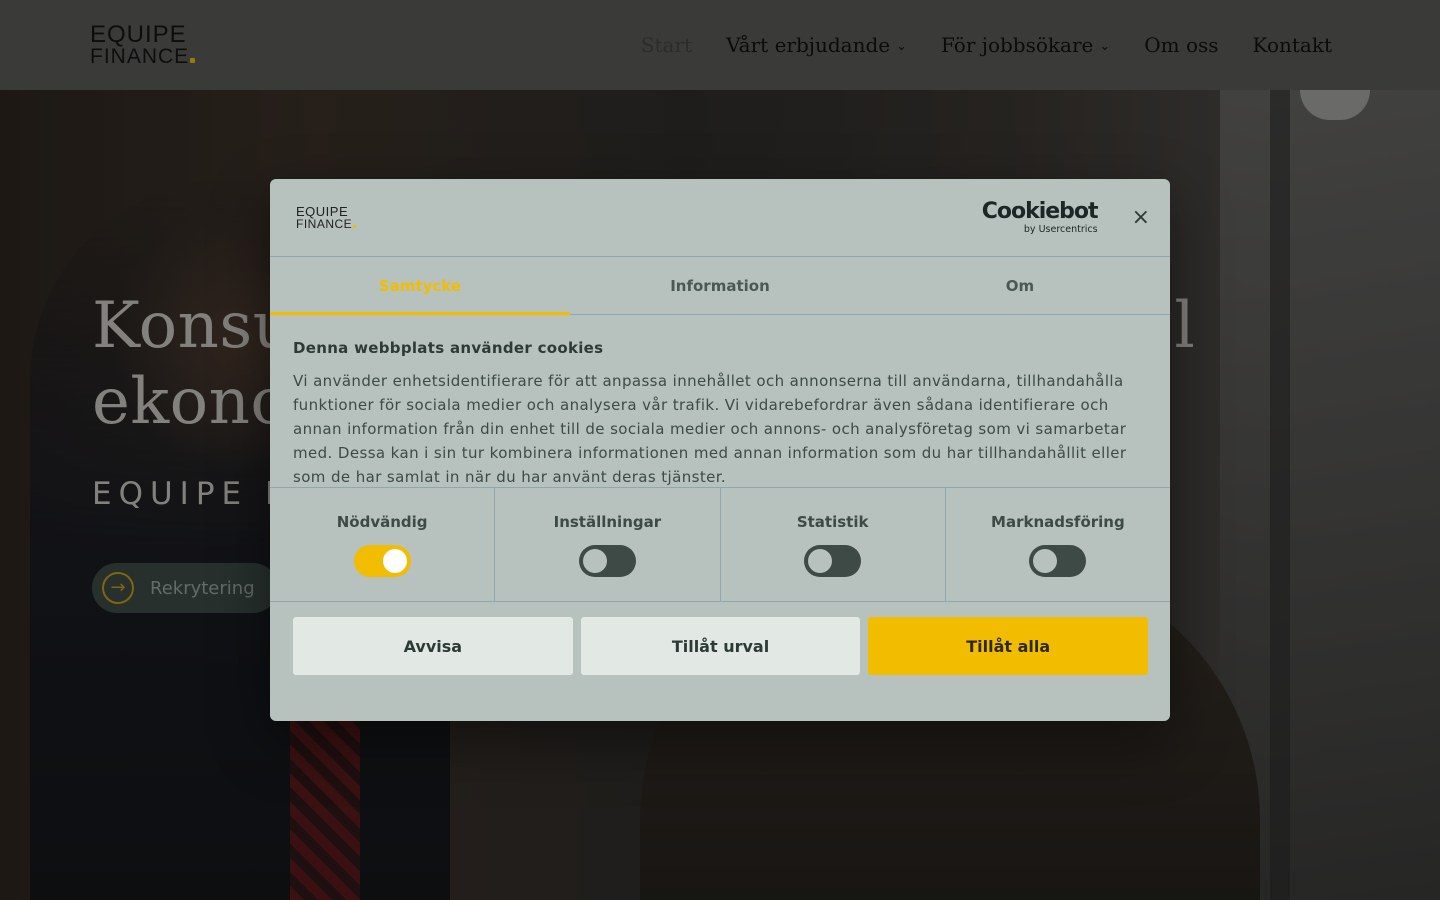 This screenshot has height=900, width=1440. What do you see at coordinates (832, 522) in the screenshot?
I see `category-label: Statistik` at bounding box center [832, 522].